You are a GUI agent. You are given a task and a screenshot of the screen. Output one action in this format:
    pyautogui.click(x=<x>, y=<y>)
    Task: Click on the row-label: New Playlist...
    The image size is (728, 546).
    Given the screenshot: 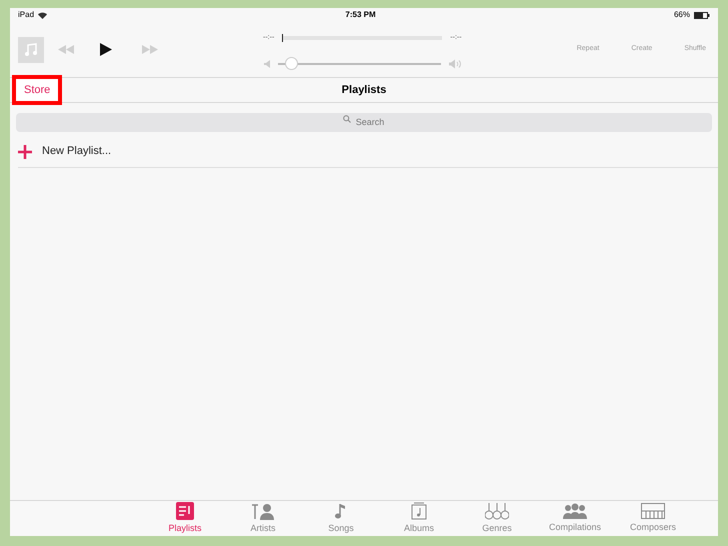 What is the action you would take?
    pyautogui.click(x=77, y=152)
    